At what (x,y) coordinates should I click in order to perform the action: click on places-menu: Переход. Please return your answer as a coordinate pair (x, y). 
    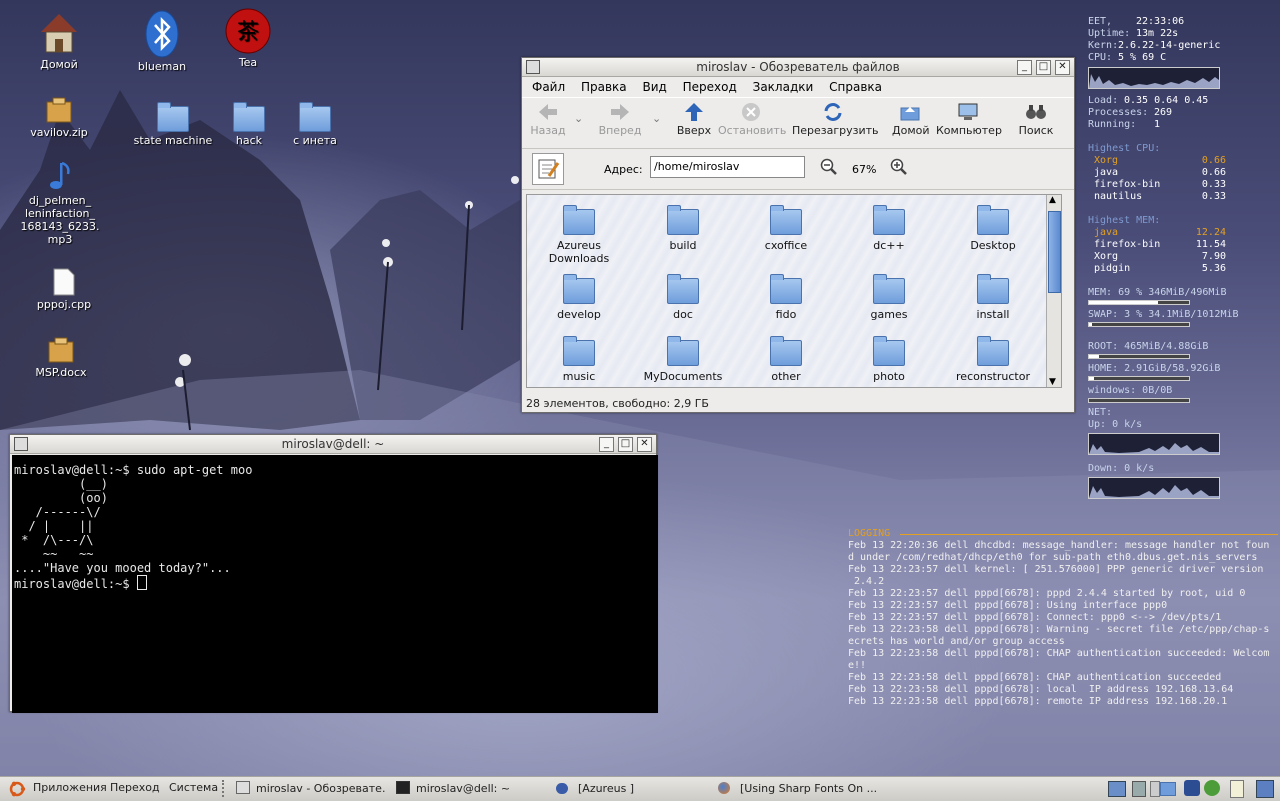
    Looking at the image, I should click on (135, 787).